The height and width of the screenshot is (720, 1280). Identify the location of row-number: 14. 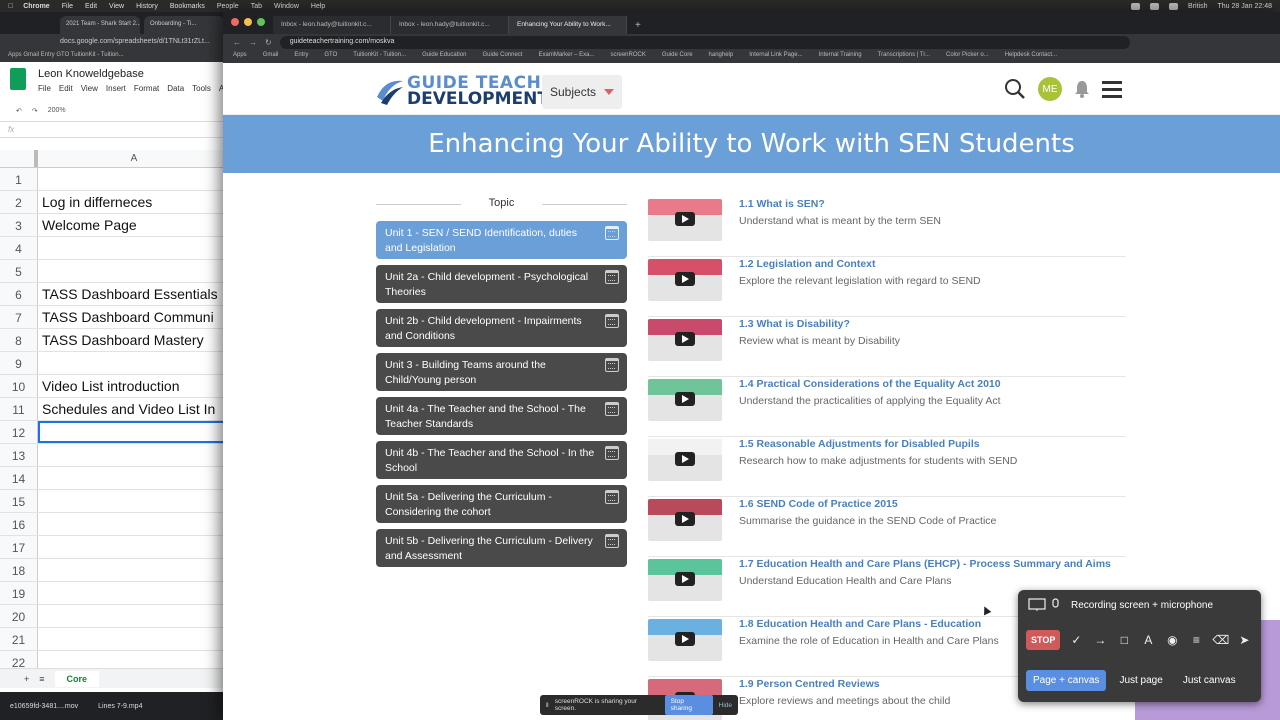
(19, 478).